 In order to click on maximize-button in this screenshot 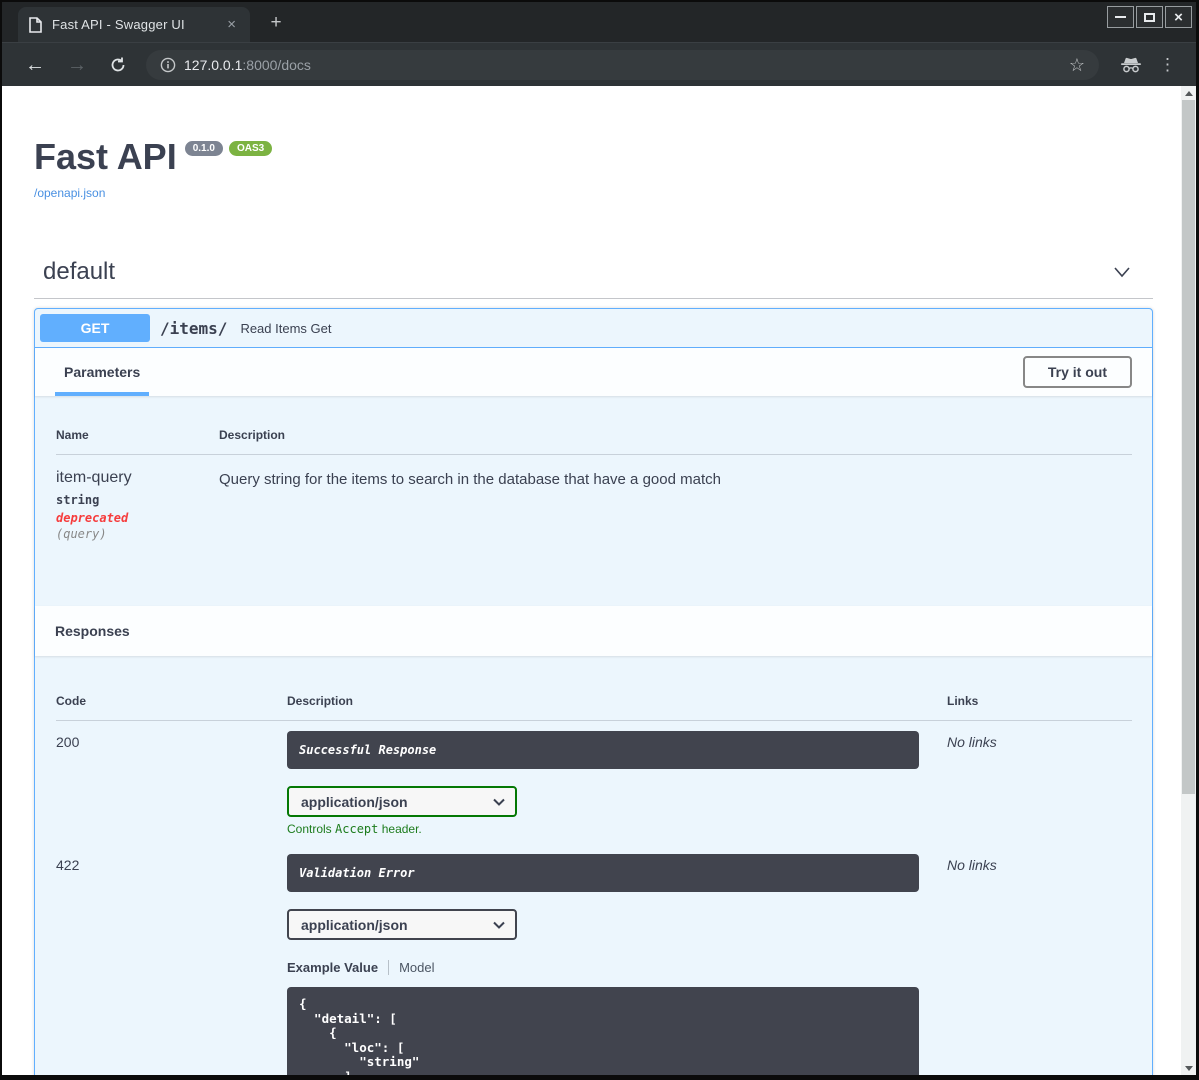, I will do `click(1149, 17)`.